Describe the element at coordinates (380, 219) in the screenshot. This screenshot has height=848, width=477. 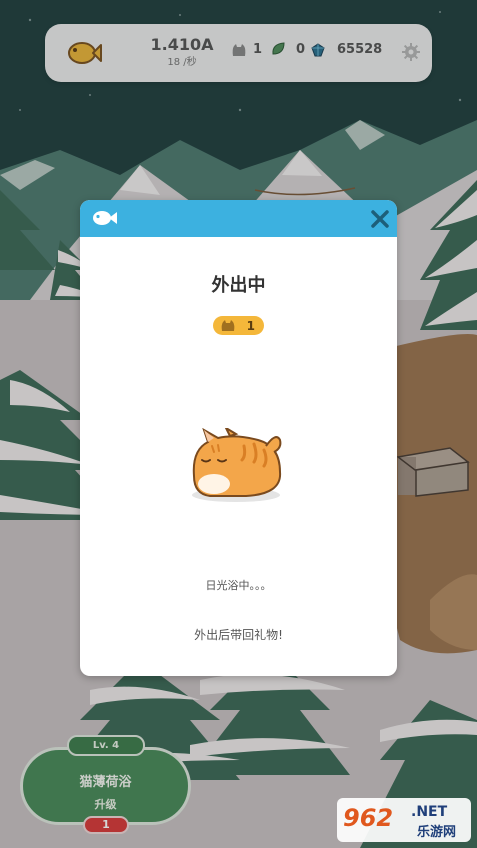
I see `close-icon` at that location.